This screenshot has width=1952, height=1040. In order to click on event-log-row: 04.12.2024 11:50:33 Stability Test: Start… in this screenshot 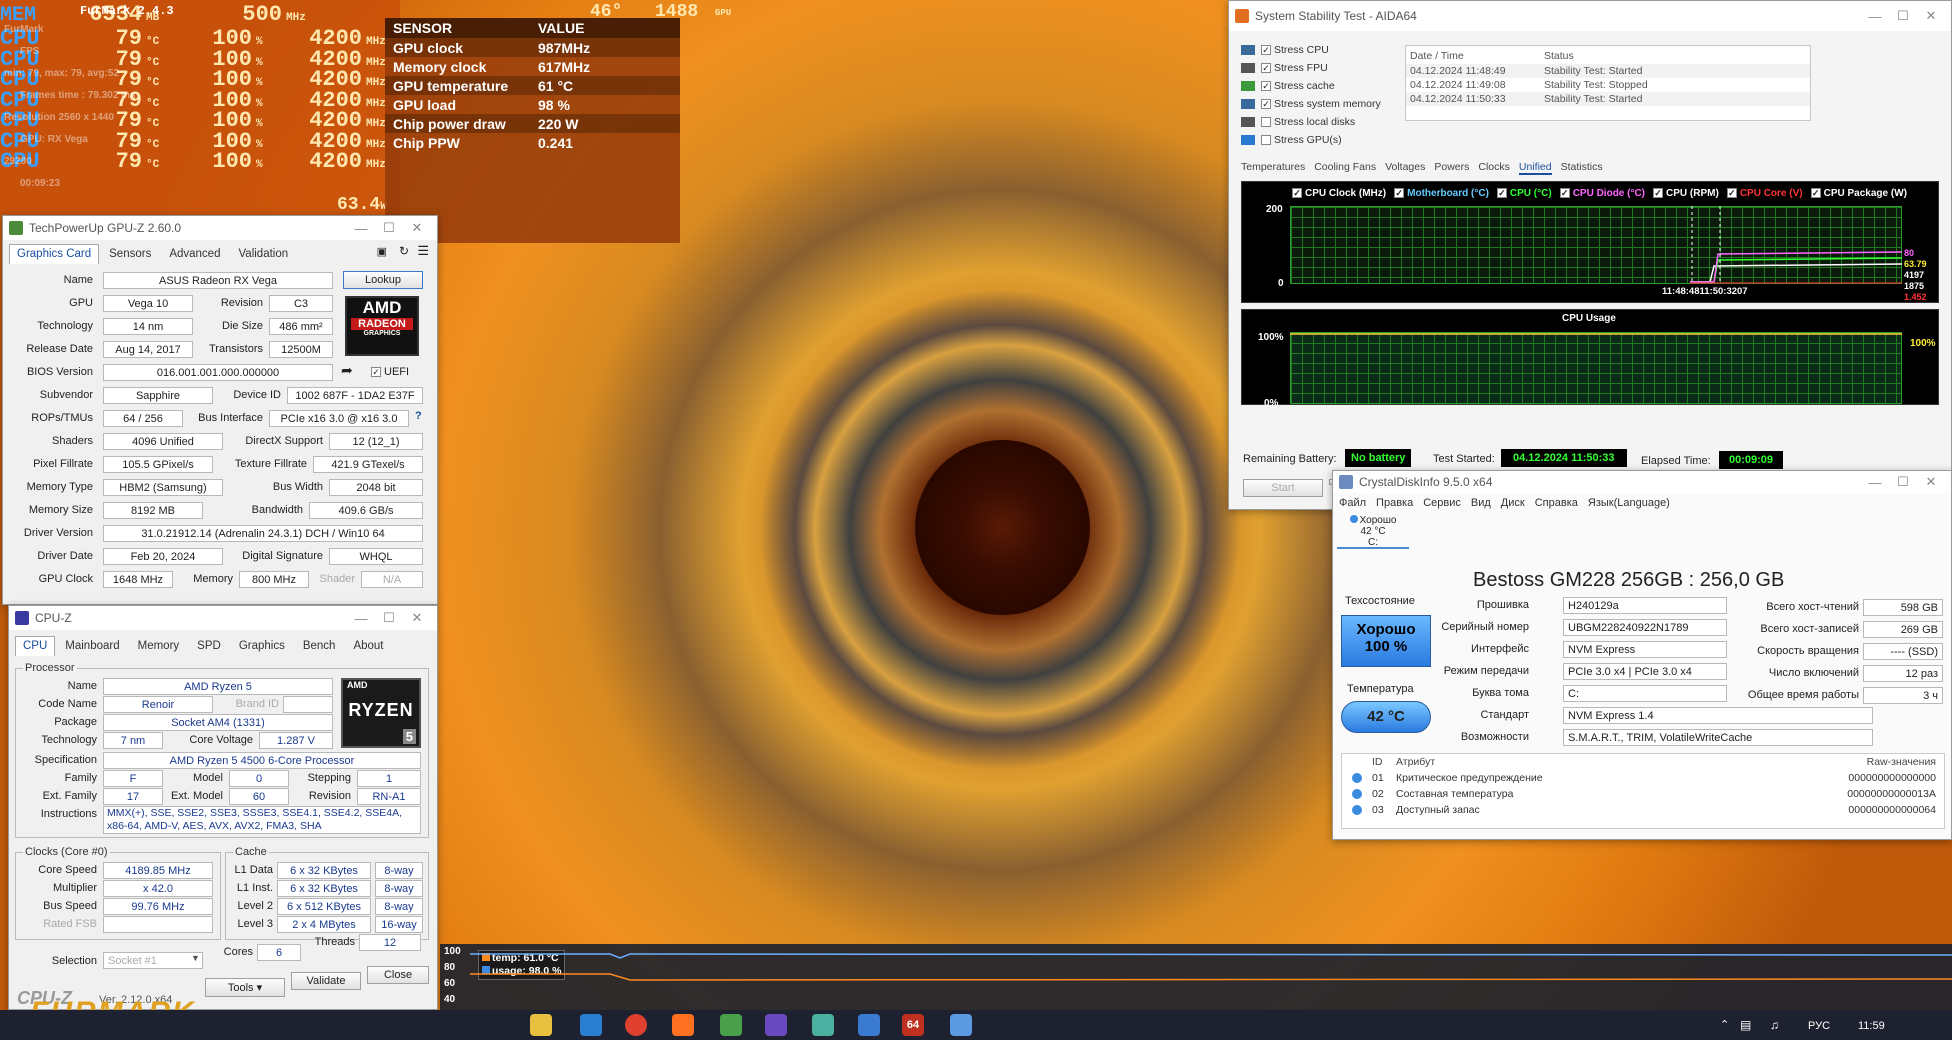, I will do `click(1608, 99)`.